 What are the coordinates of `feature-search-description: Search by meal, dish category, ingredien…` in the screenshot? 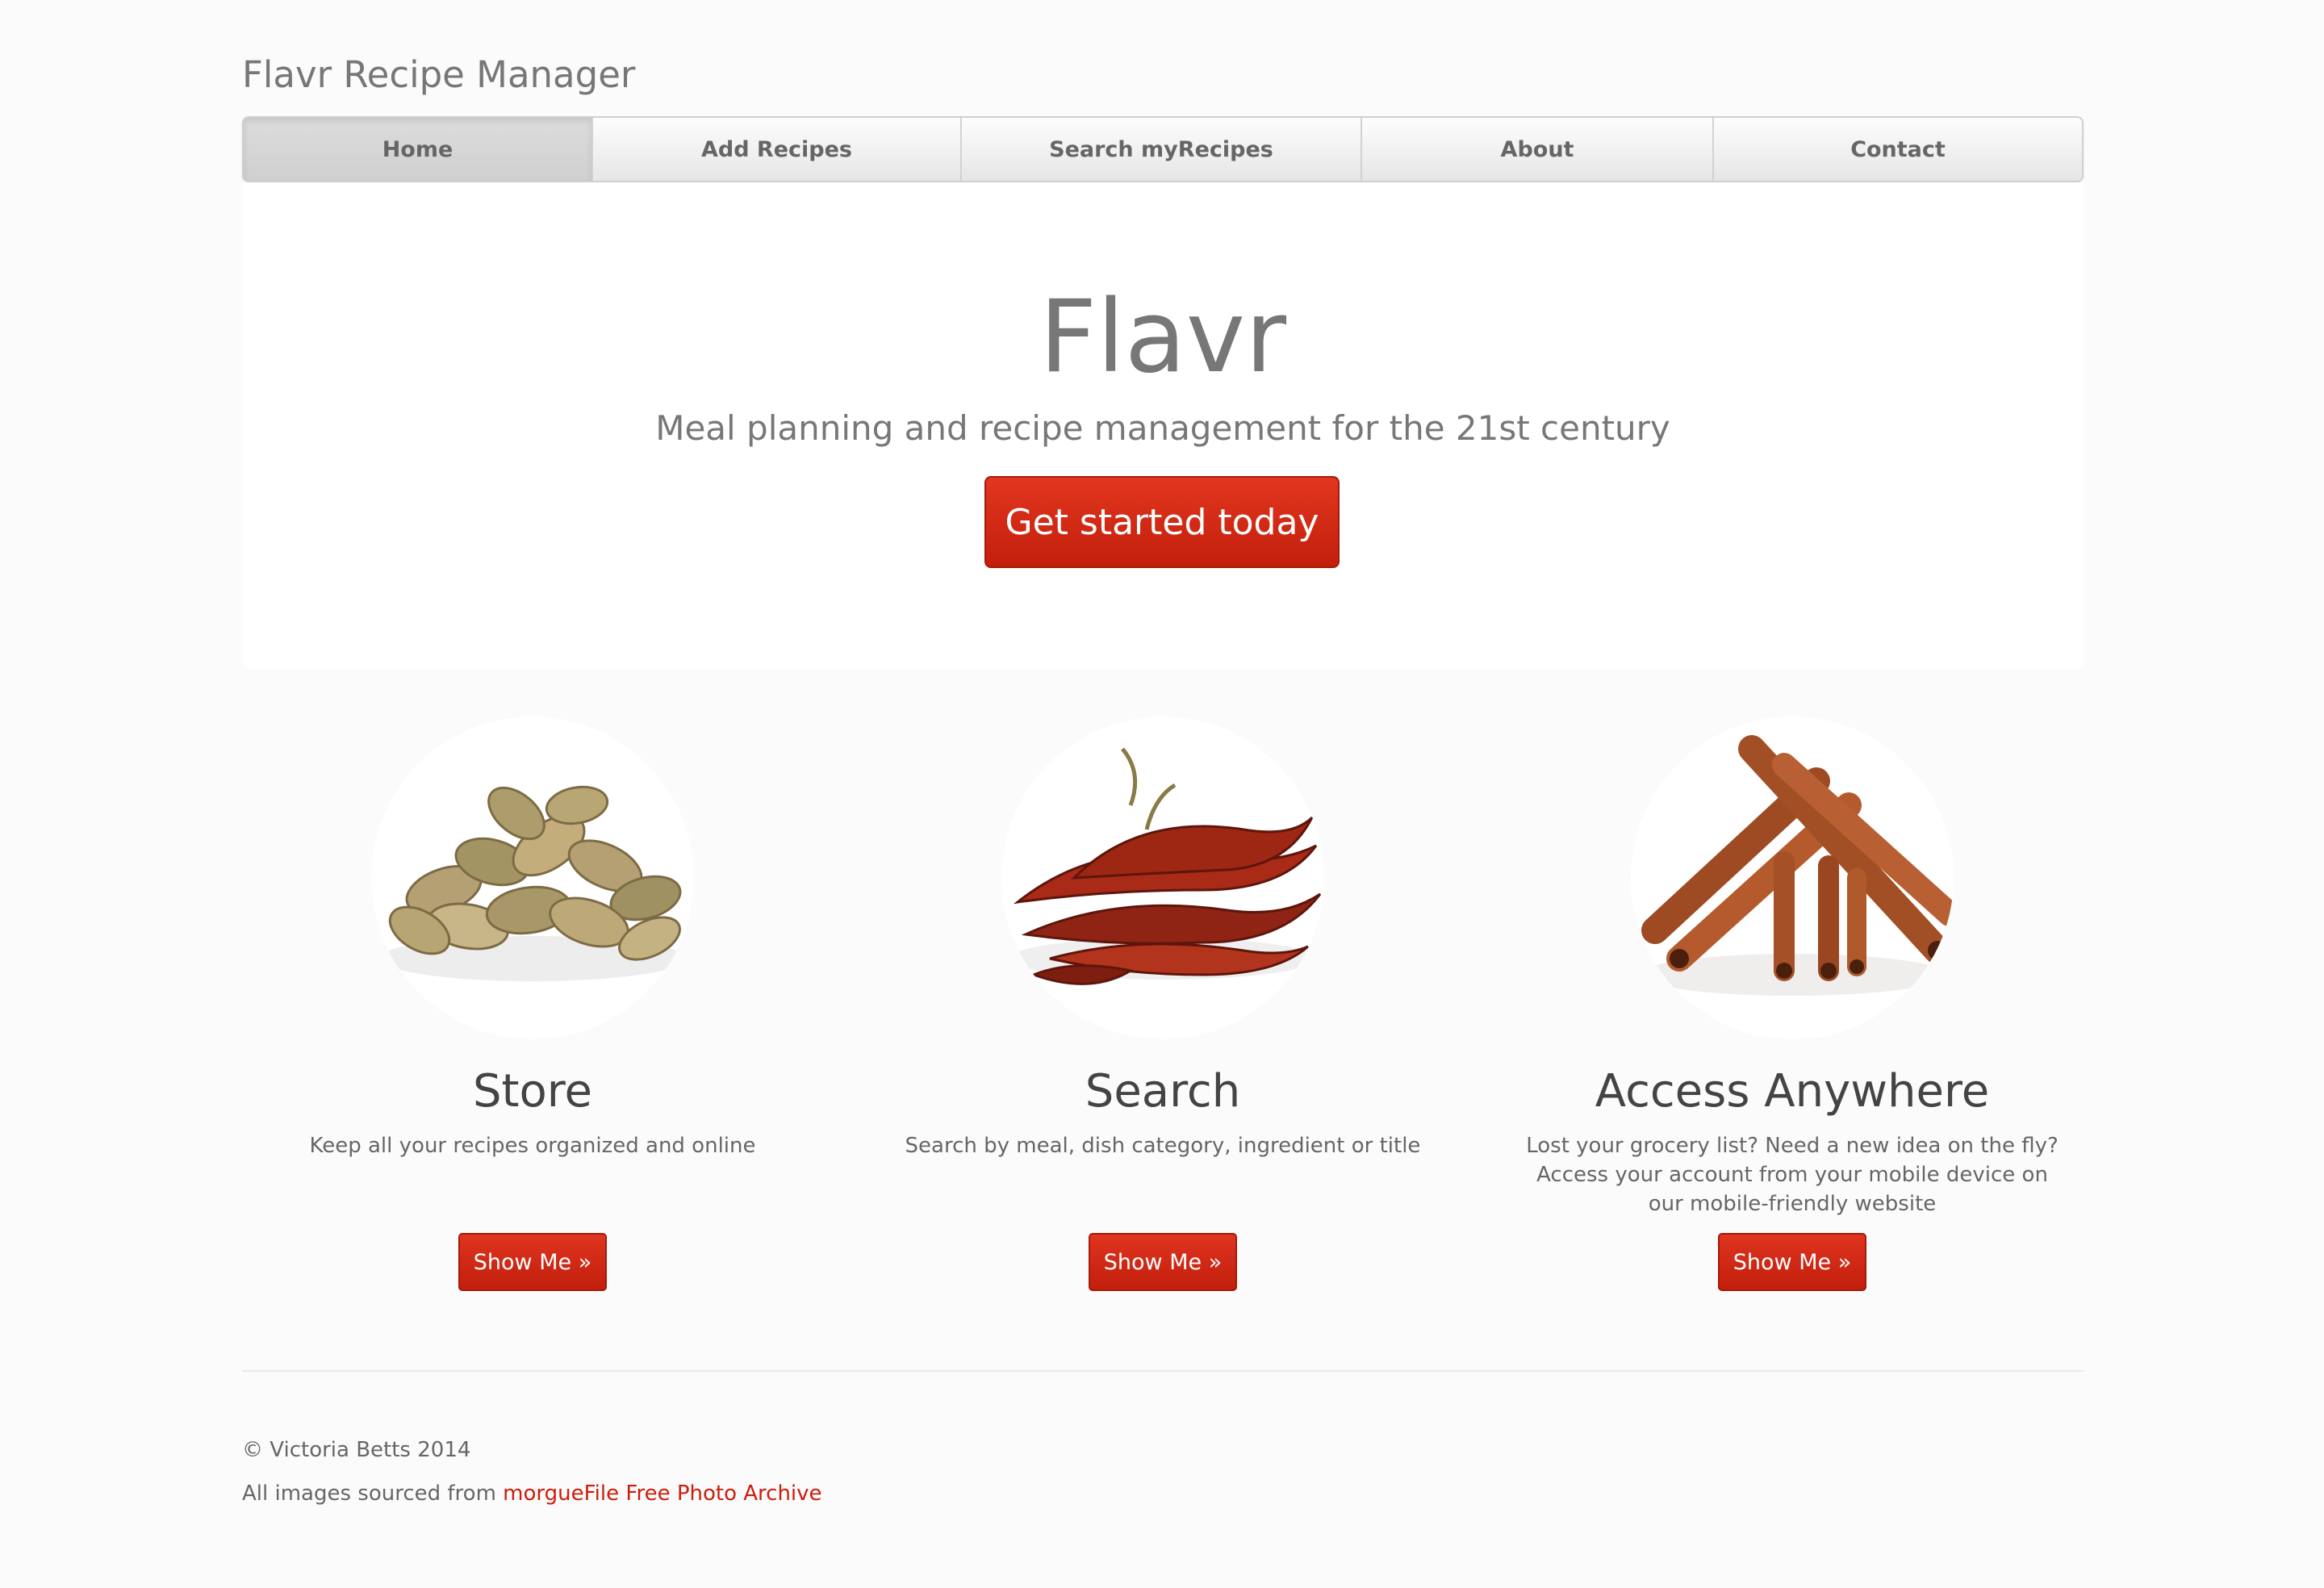 It's located at (1163, 1146).